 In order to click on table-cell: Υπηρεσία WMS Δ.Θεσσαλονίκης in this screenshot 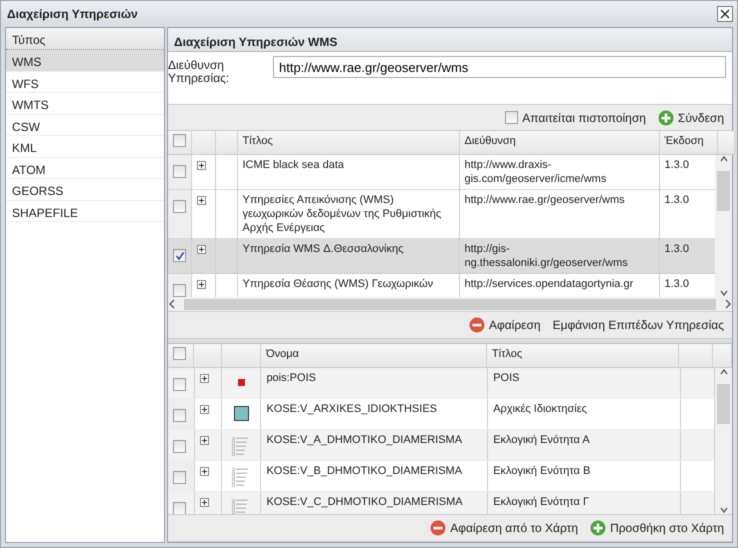, I will do `click(348, 256)`.